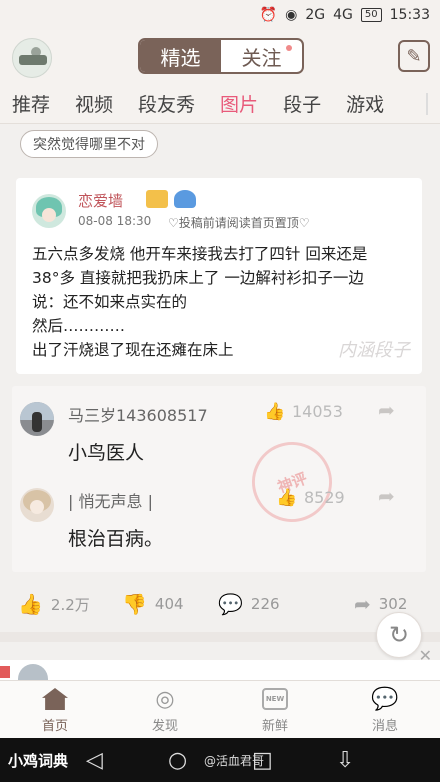 This screenshot has width=440, height=782. I want to click on nav-messages-label: 消息, so click(384, 726).